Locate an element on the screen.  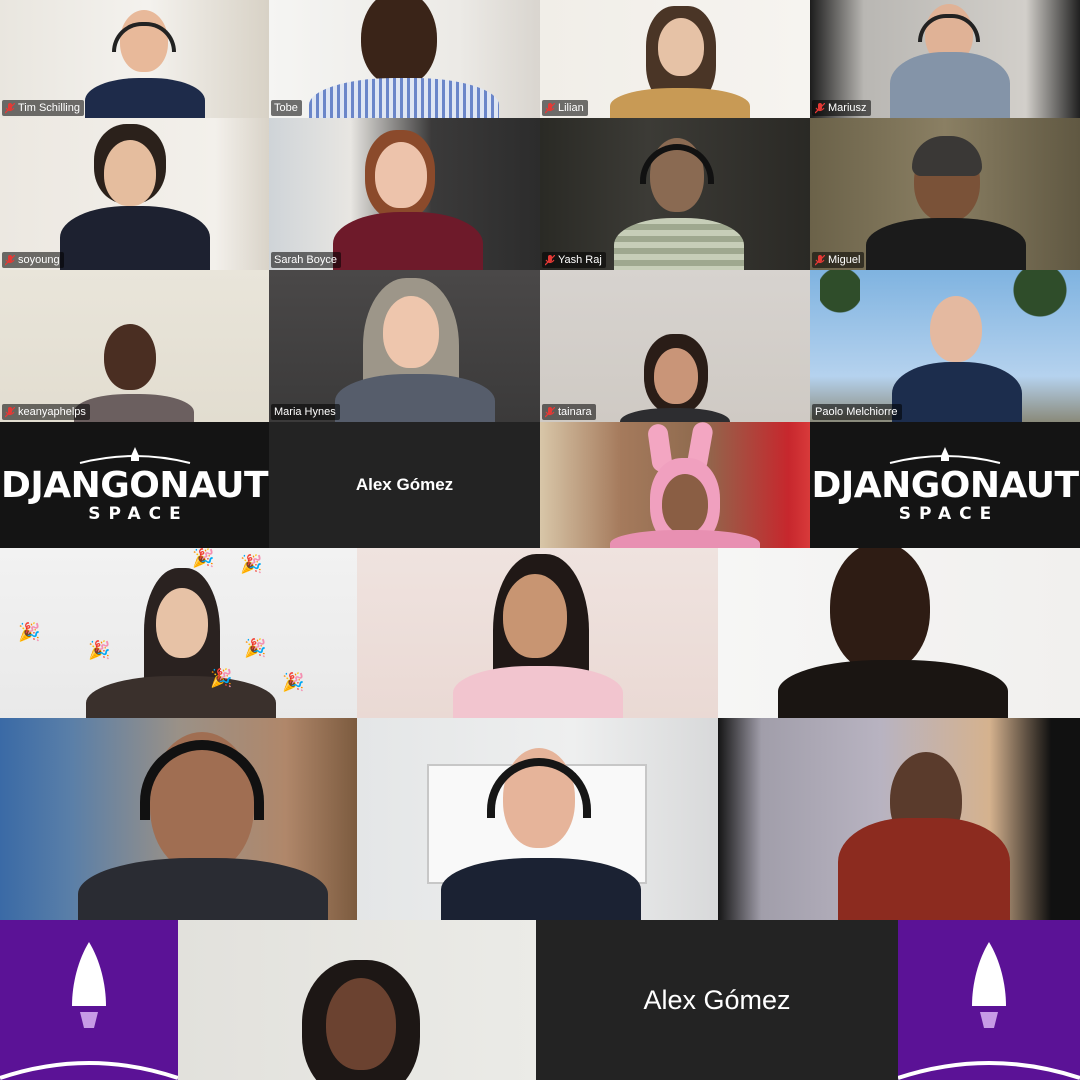
participant-name: soyoung is located at coordinates (39, 260).